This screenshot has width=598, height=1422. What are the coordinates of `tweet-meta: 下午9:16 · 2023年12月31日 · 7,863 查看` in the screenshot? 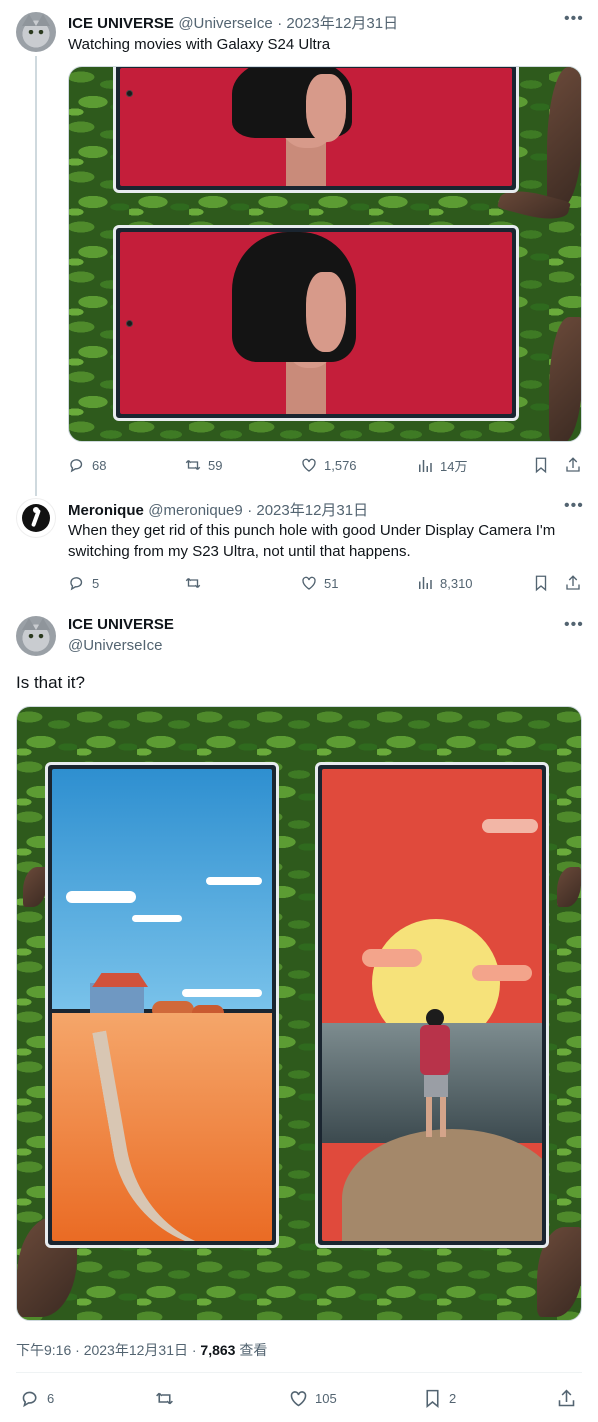 It's located at (141, 1350).